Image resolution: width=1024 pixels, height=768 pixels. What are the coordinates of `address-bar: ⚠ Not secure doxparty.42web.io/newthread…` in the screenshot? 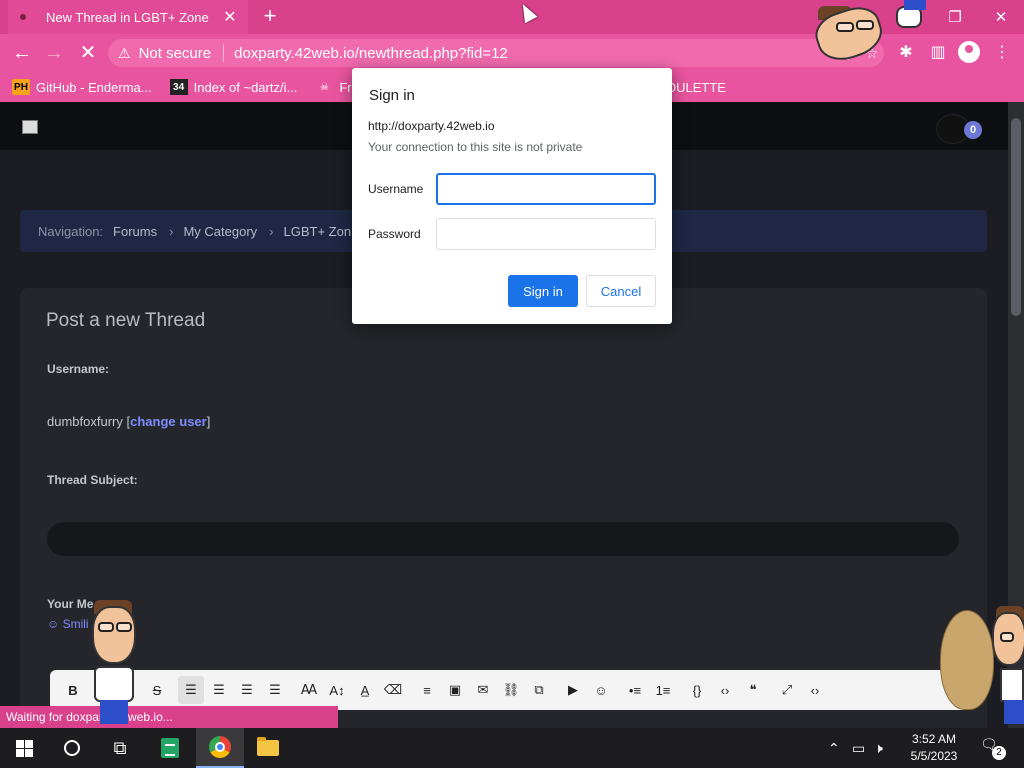 It's located at (496, 53).